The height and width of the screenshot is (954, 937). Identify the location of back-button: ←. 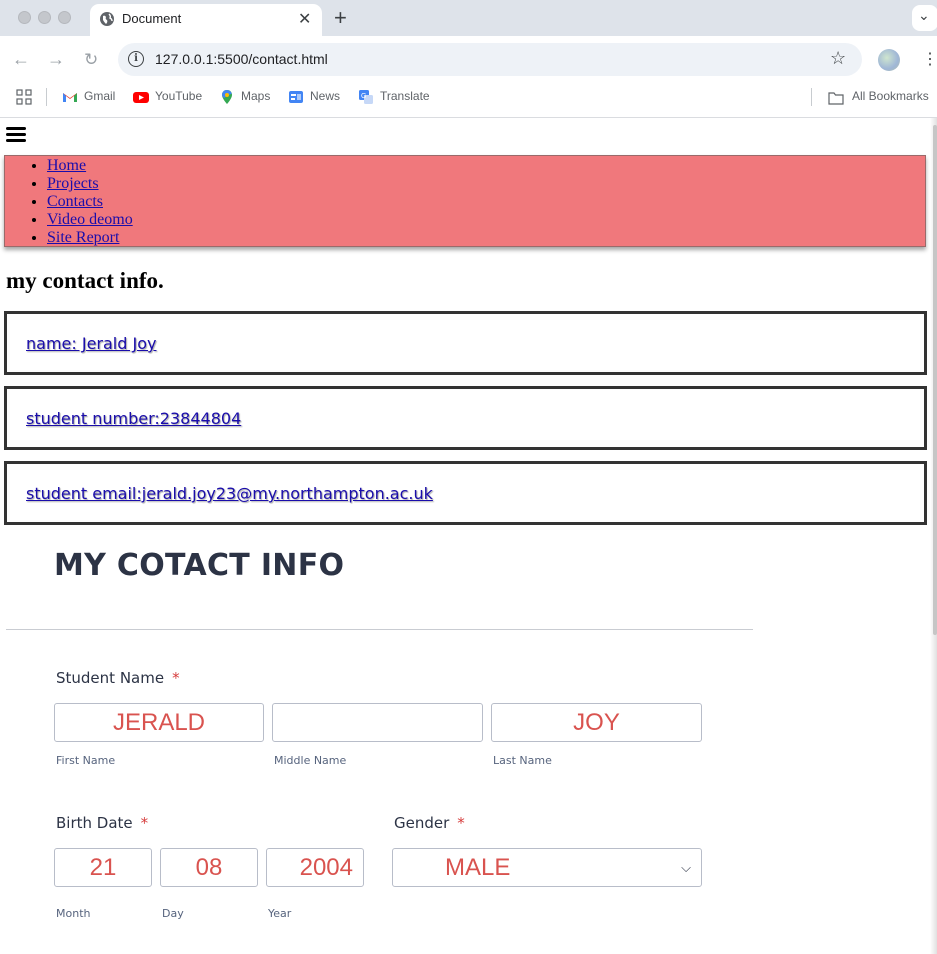
(21, 59).